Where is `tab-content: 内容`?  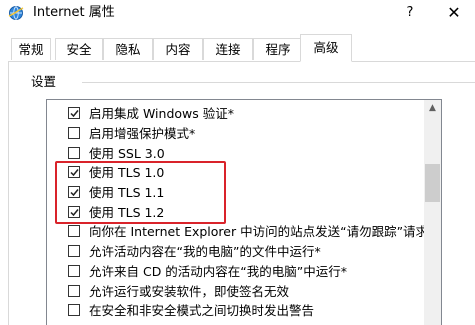 tab-content: 内容 is located at coordinates (178, 49).